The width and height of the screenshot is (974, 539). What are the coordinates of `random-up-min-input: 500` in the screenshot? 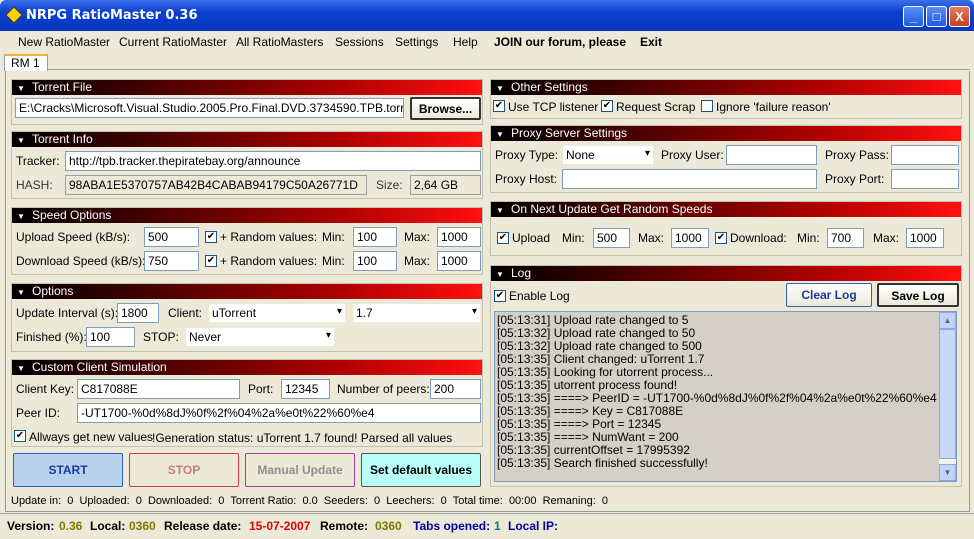 It's located at (611, 238).